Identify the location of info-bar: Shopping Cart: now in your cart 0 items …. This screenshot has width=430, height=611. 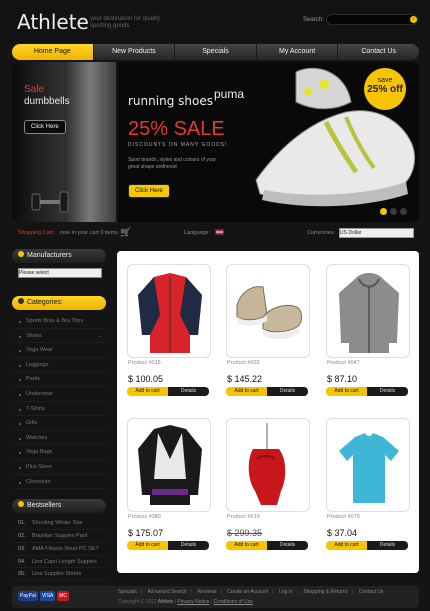
(215, 233).